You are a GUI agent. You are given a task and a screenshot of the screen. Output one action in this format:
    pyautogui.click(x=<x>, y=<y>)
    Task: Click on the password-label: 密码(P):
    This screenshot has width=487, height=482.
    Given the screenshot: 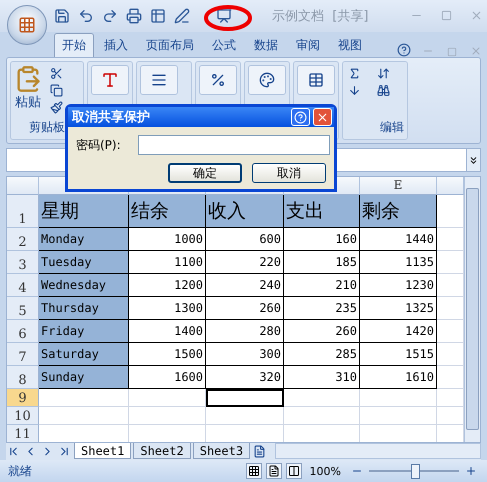 What is the action you would take?
    pyautogui.click(x=99, y=145)
    